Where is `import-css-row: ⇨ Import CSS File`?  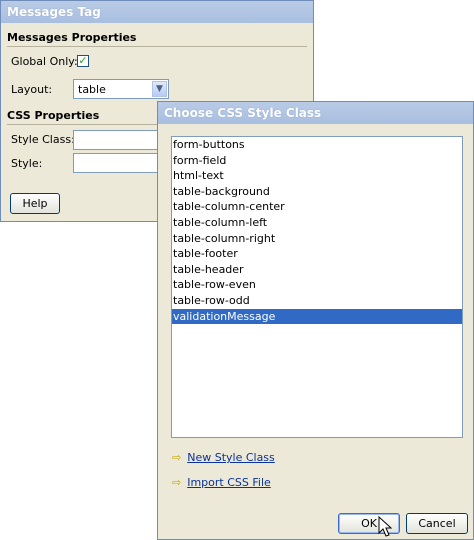
import-css-row: ⇨ Import CSS File is located at coordinates (221, 482).